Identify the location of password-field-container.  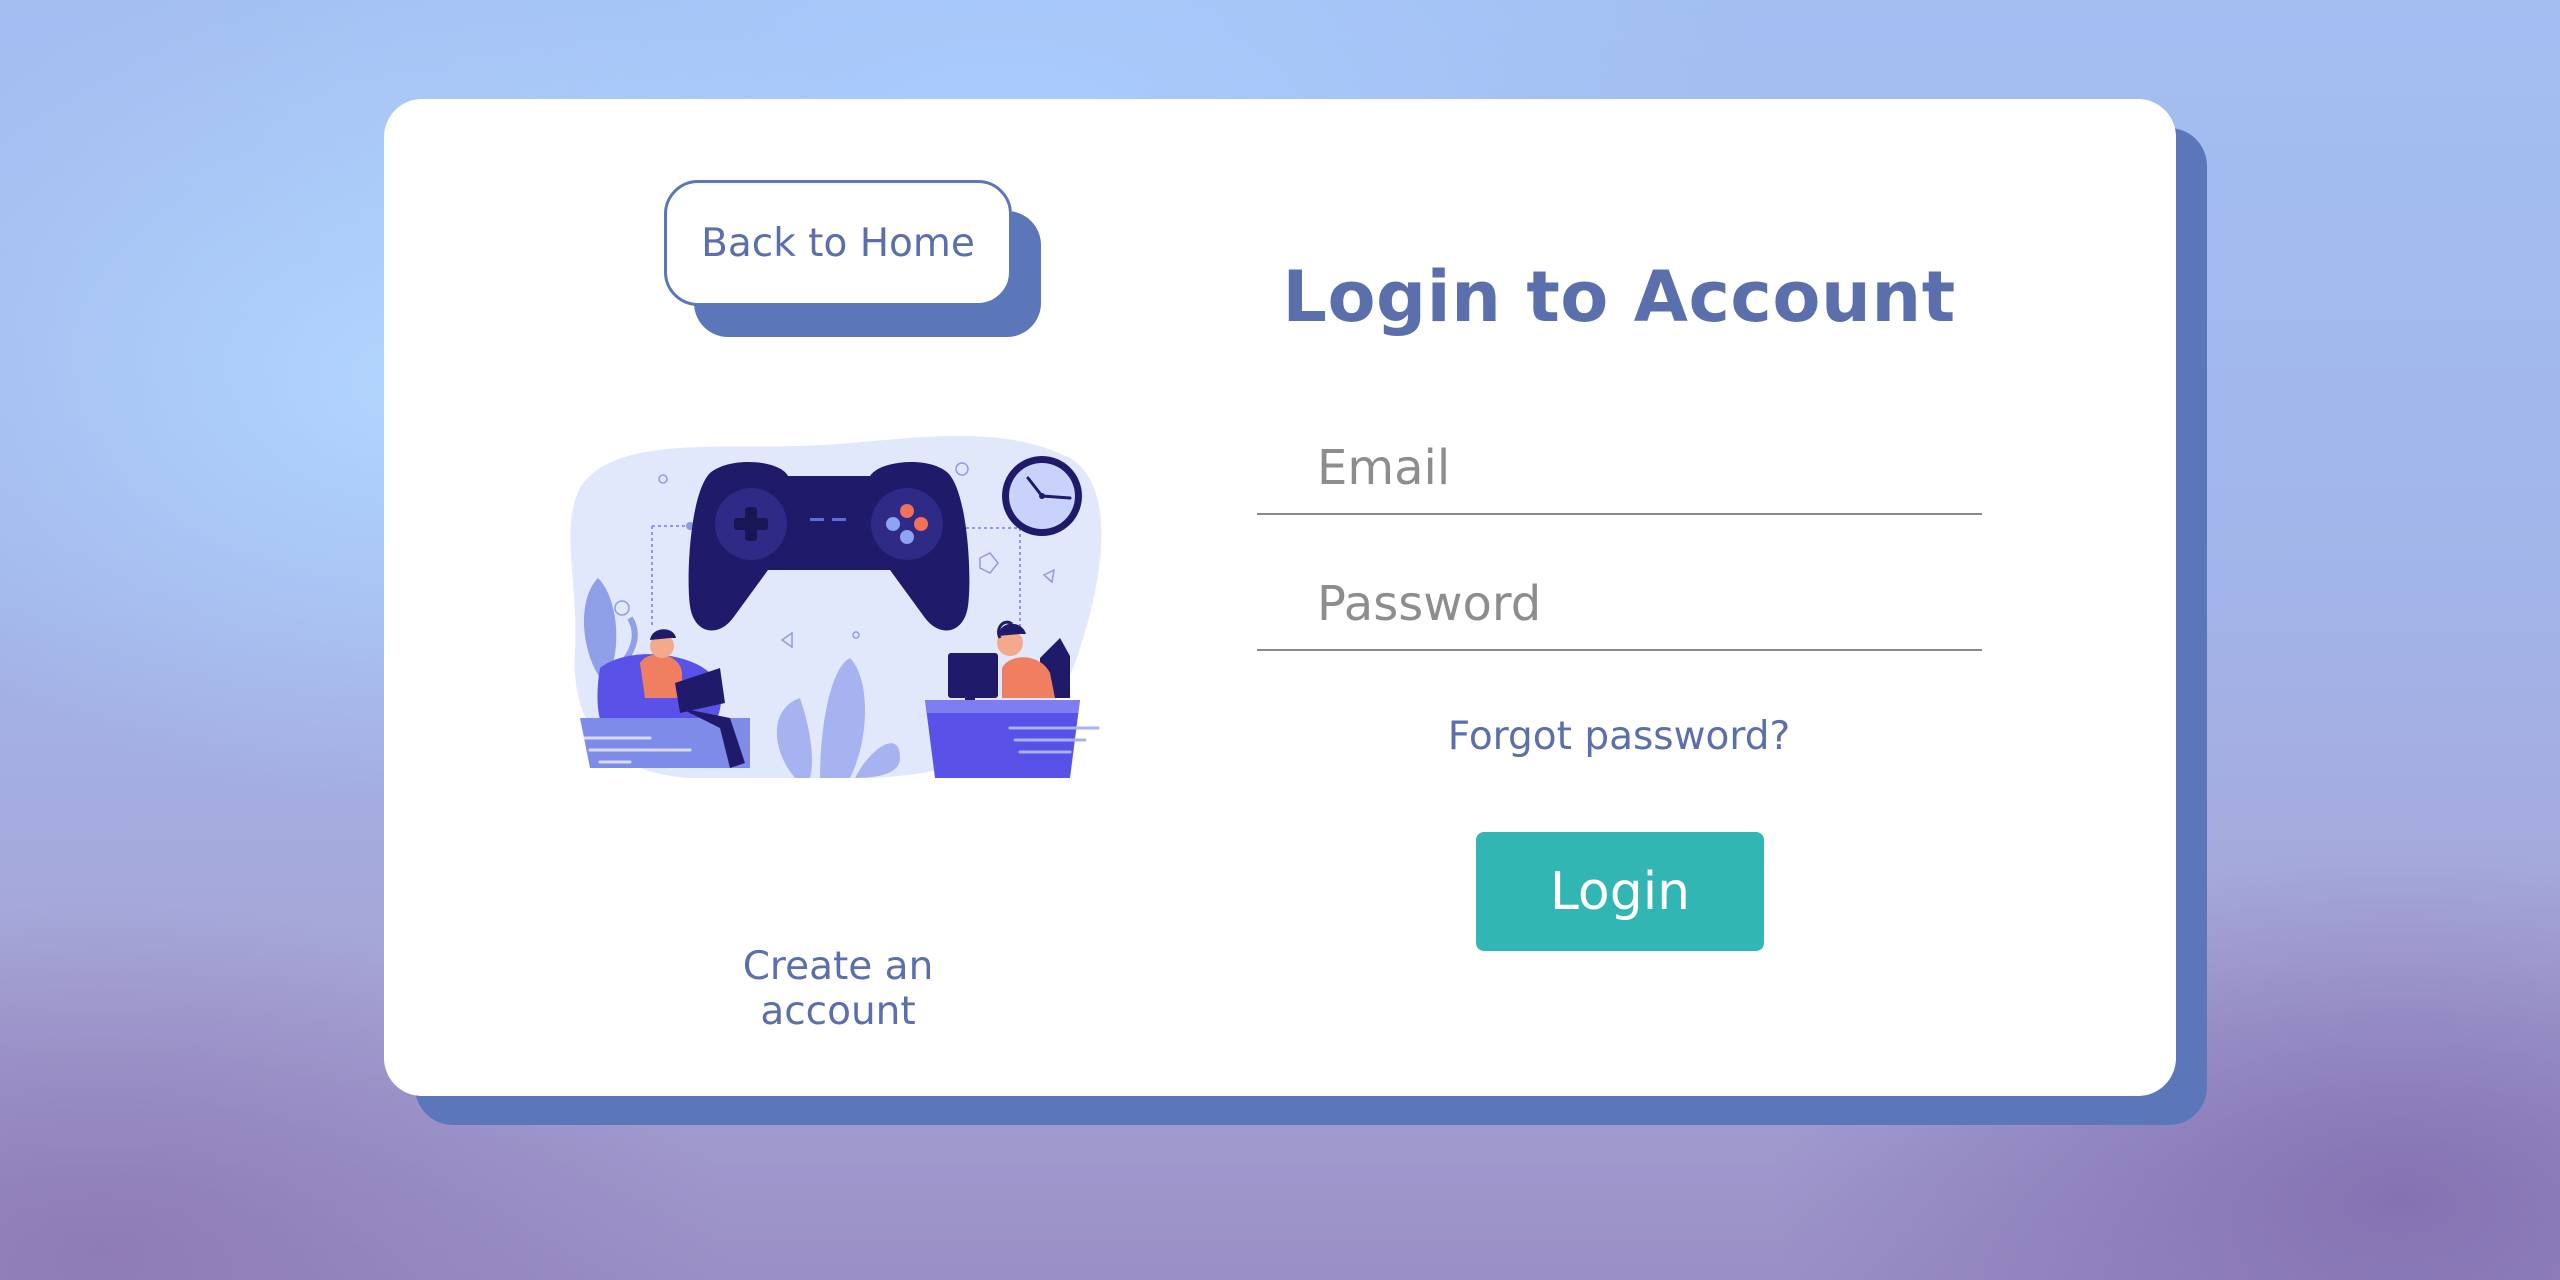
(1619, 606).